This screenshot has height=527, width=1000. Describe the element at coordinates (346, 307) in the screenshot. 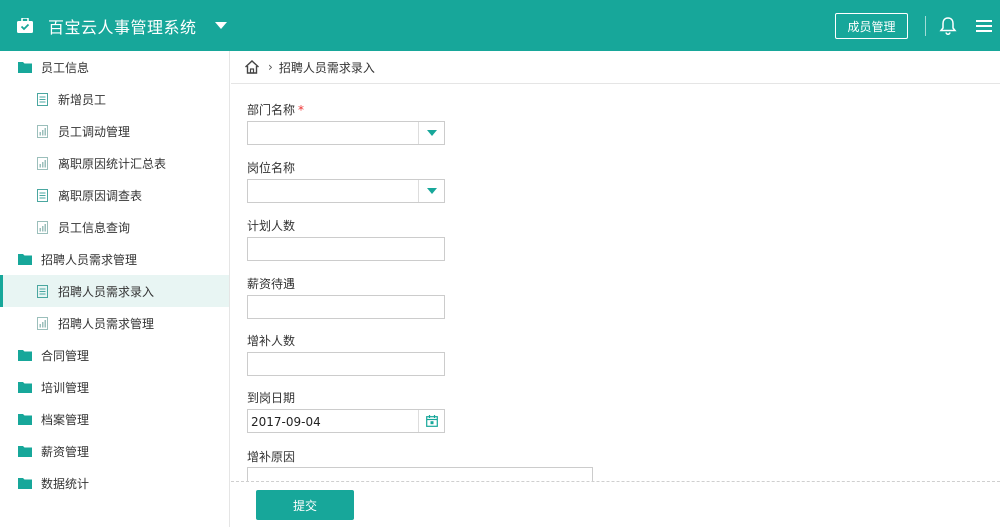

I see `salary-input` at that location.